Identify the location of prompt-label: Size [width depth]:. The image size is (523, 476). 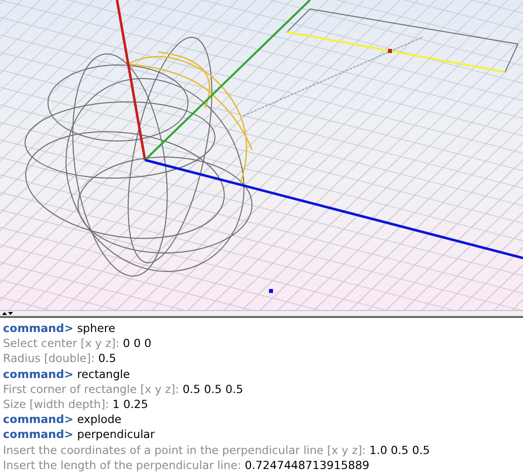
(56, 405).